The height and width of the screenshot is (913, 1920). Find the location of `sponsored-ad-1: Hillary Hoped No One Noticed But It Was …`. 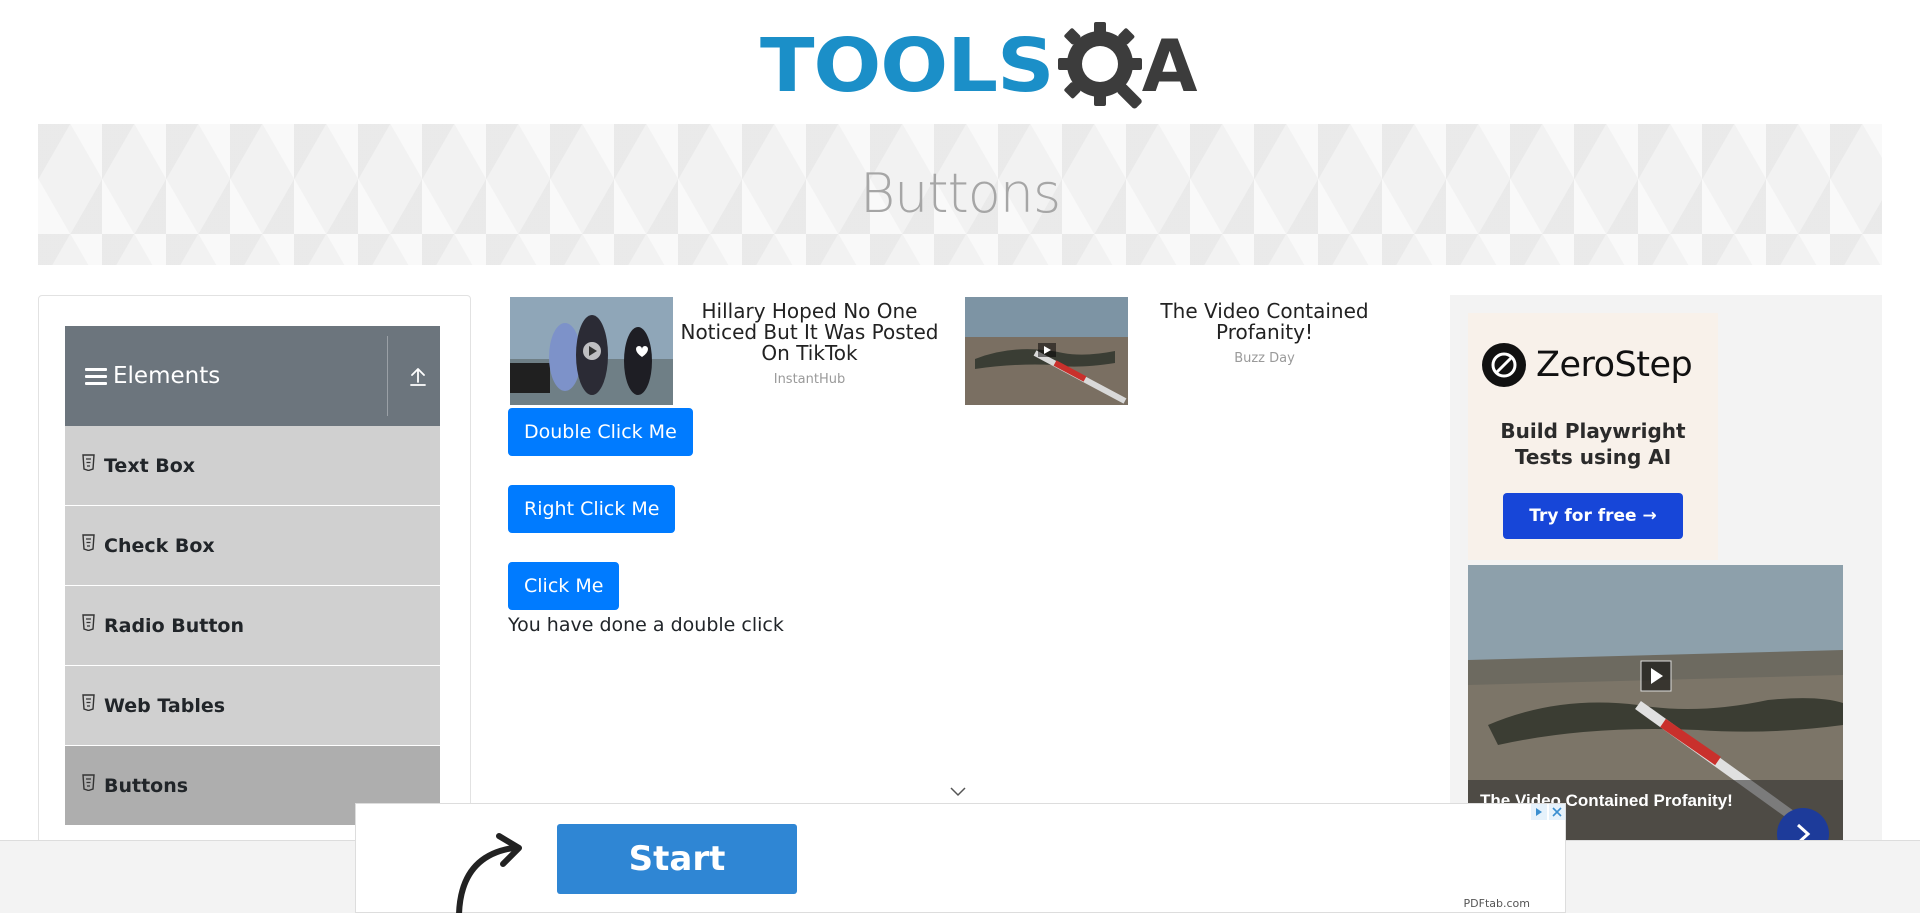

sponsored-ad-1: Hillary Hoped No One Noticed But It Was … is located at coordinates (726, 351).